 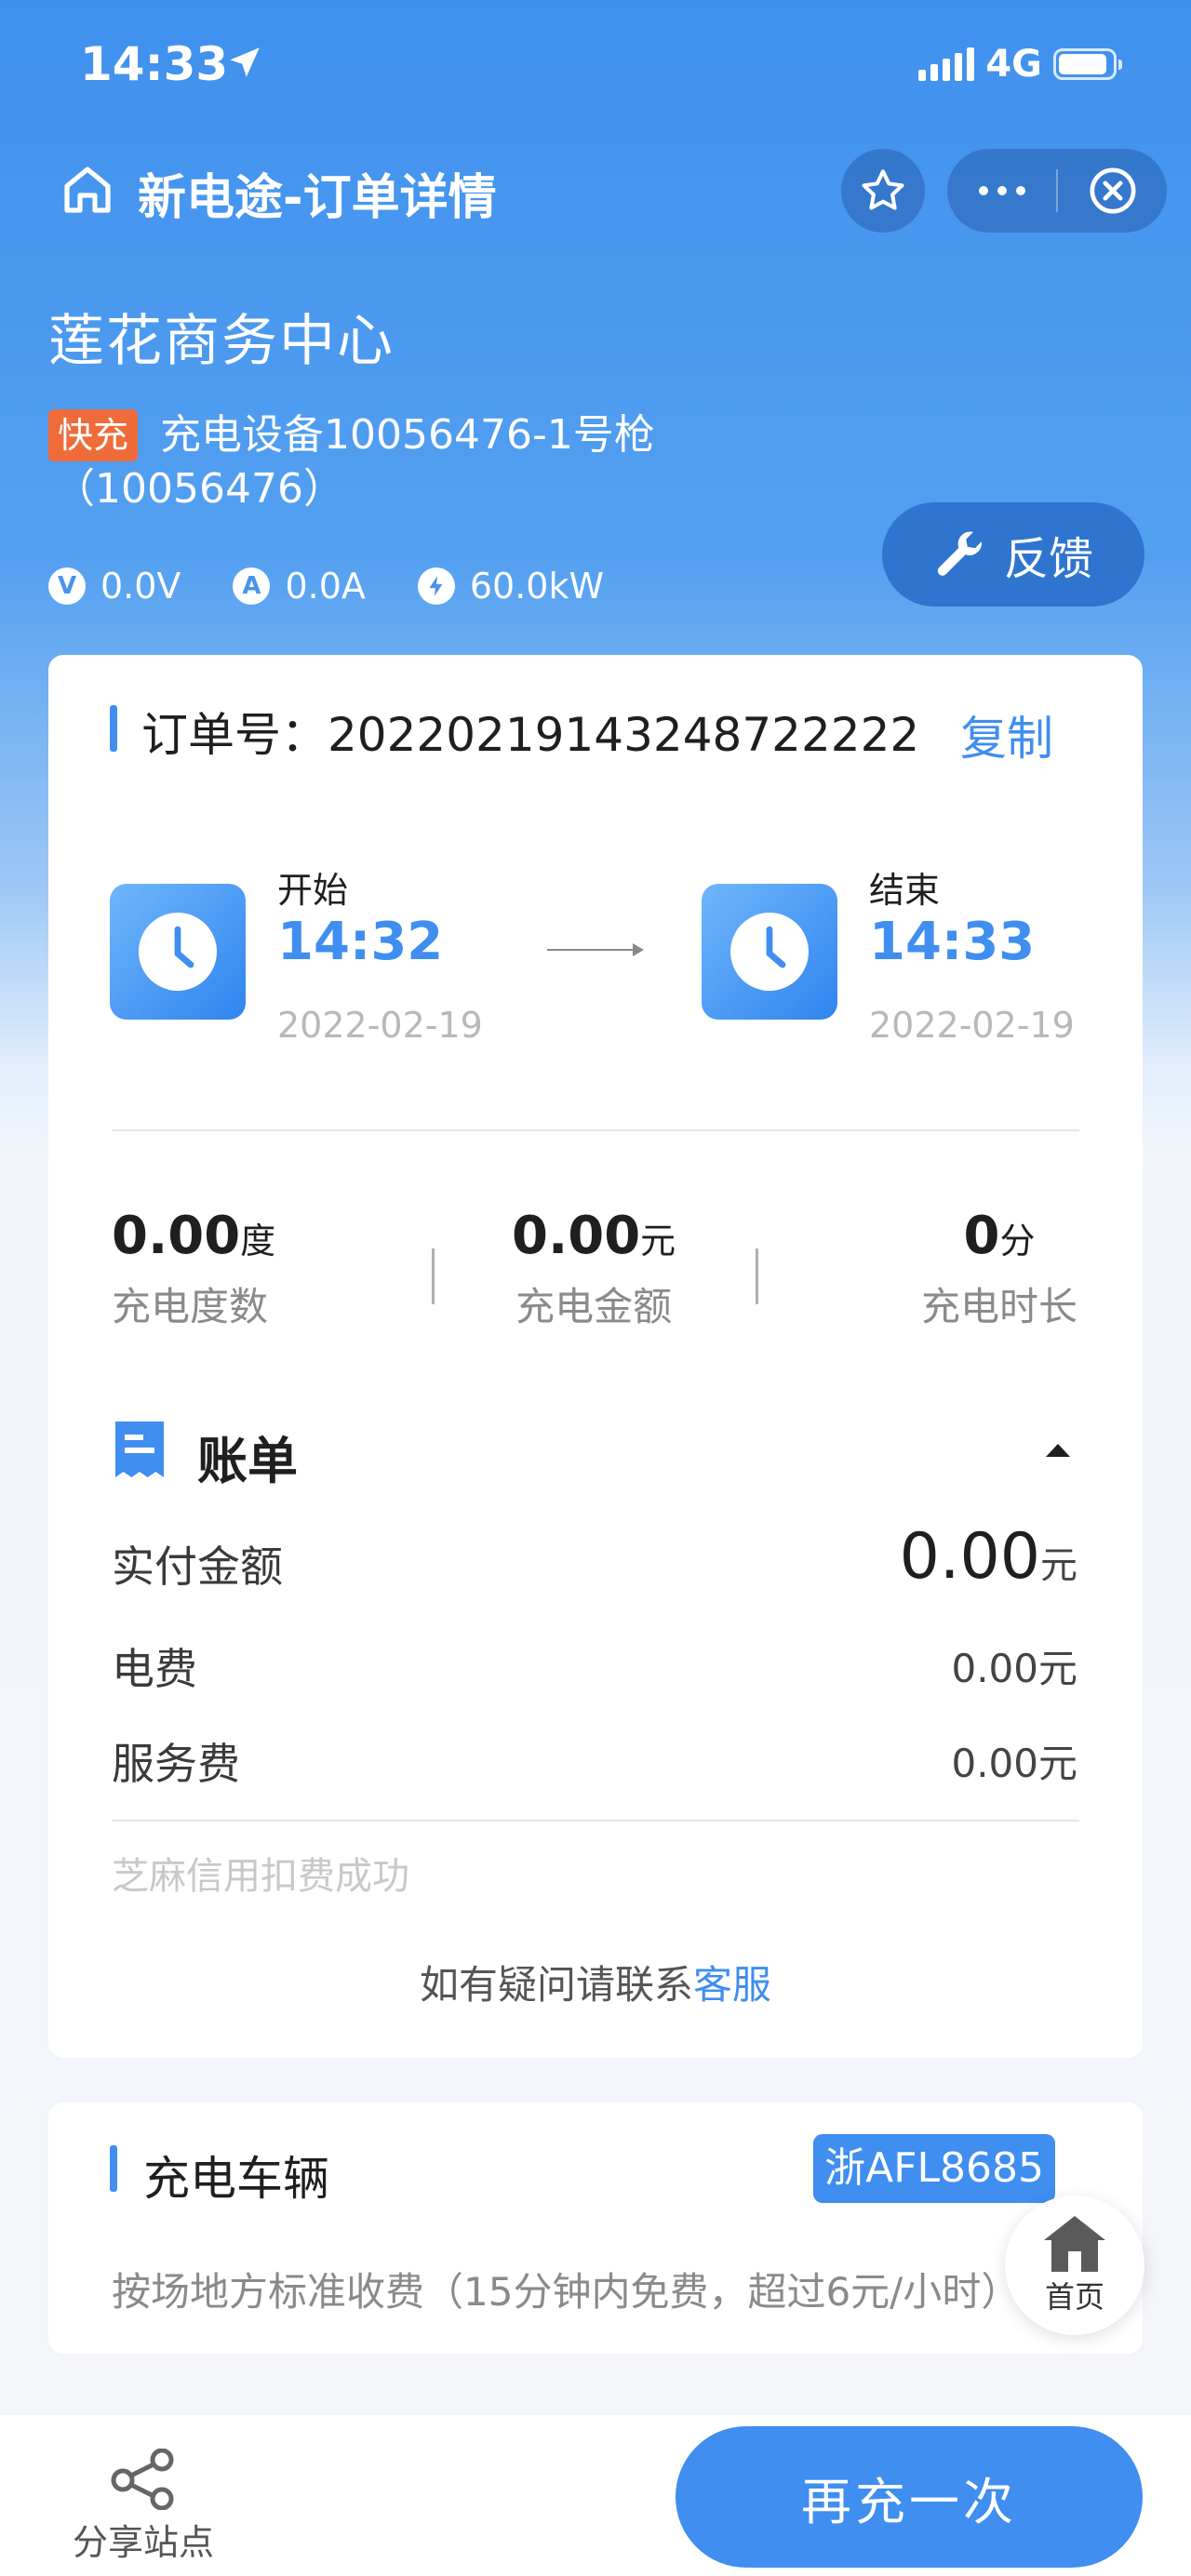 I want to click on stat-unit: 分, so click(x=1017, y=1241).